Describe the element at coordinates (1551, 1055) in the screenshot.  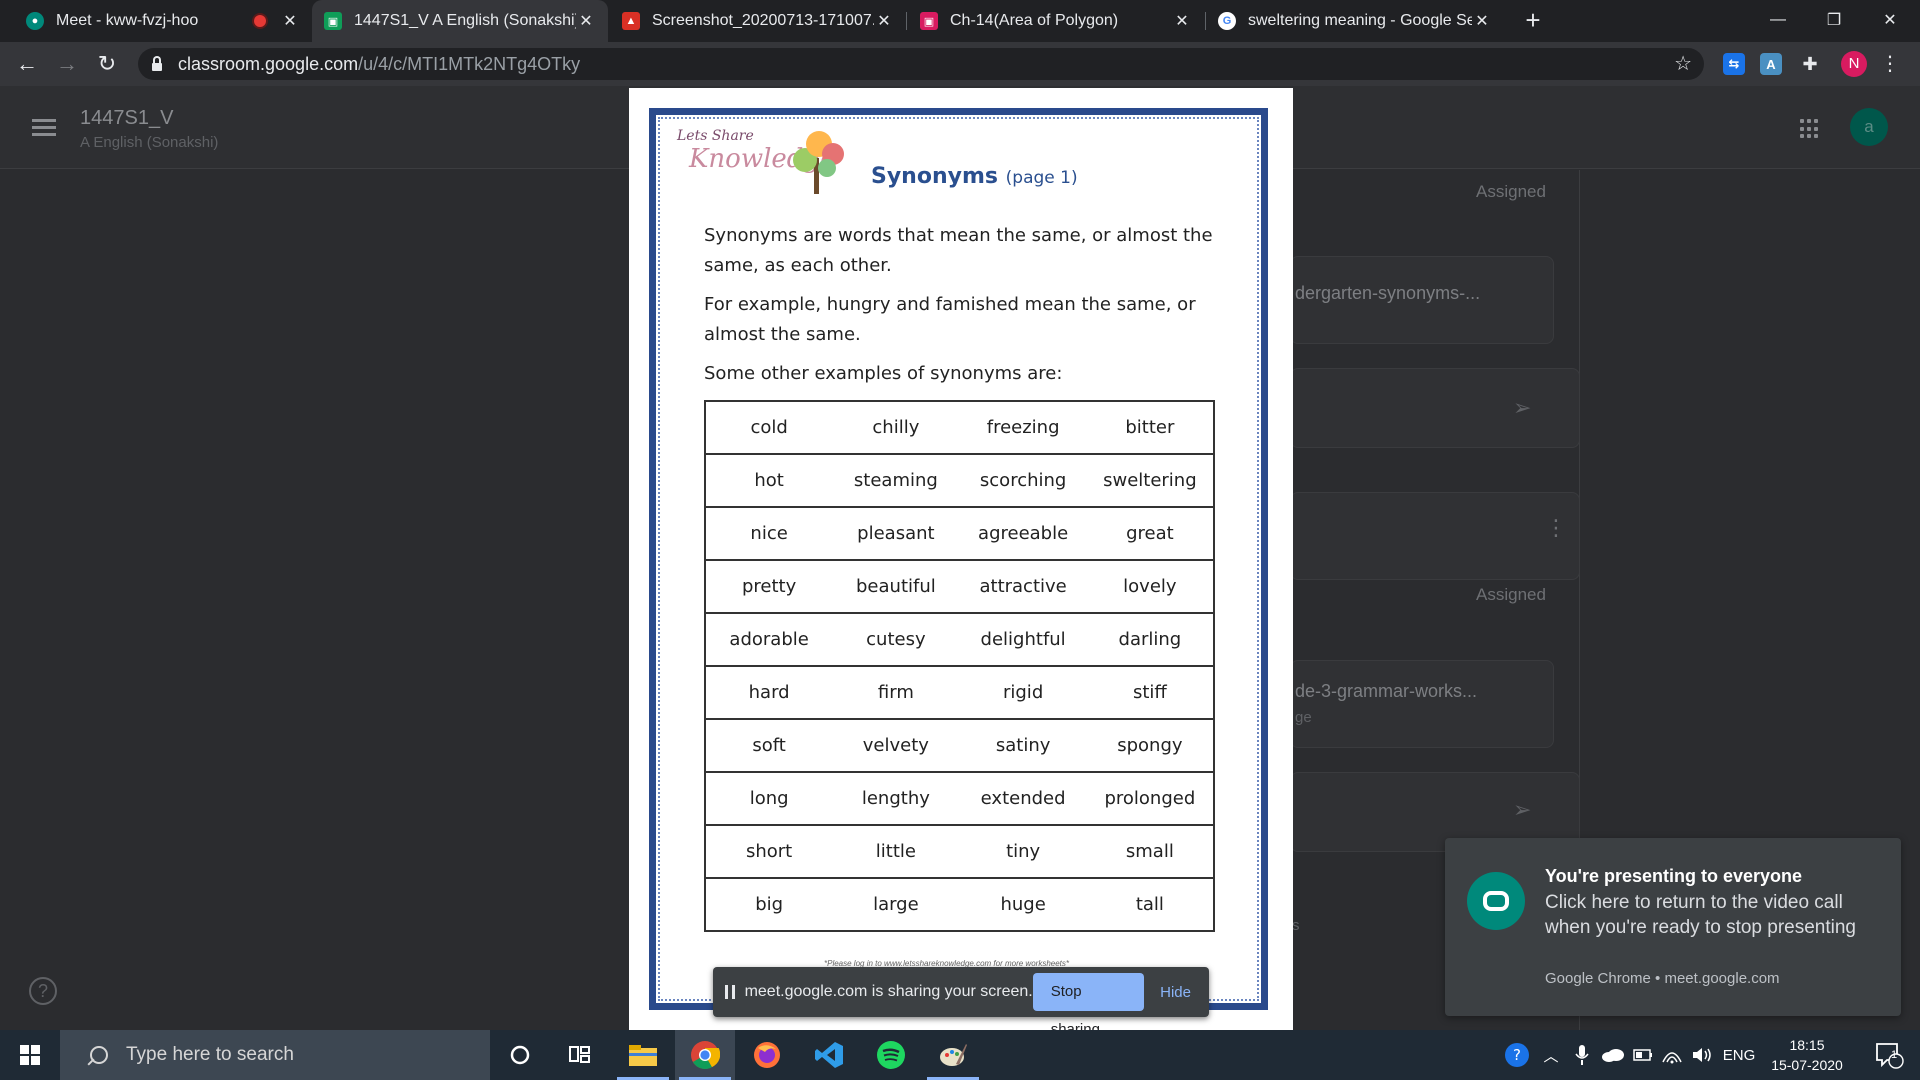
I see `chevron-up-icon: ︿` at that location.